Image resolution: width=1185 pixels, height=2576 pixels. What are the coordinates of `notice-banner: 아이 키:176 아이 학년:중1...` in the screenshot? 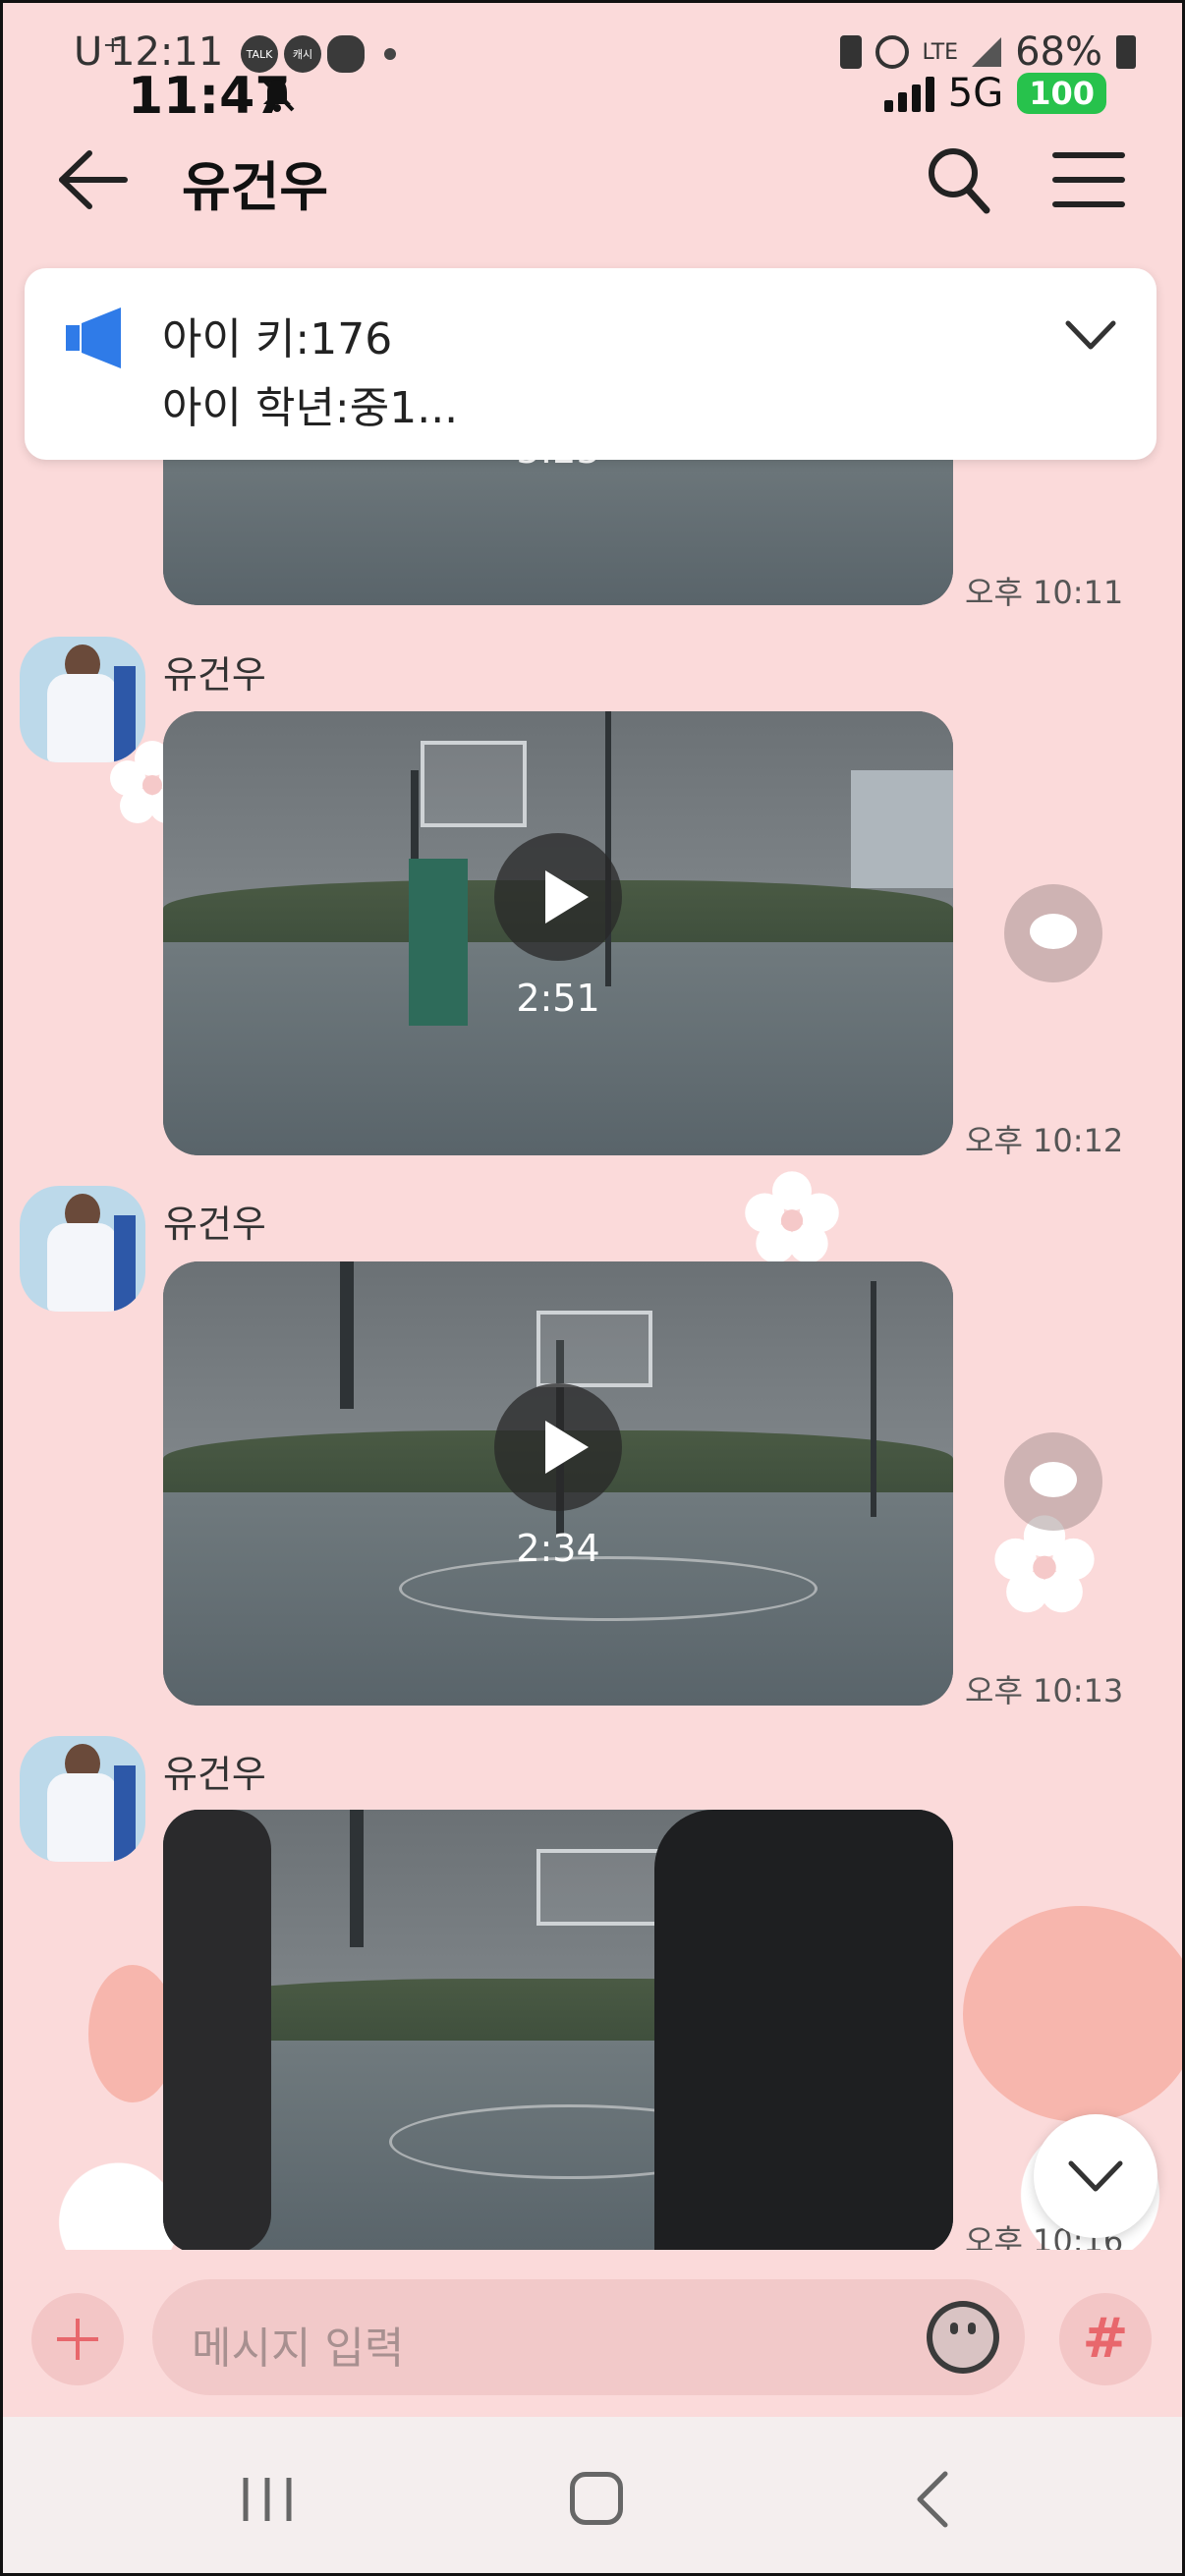 It's located at (591, 364).